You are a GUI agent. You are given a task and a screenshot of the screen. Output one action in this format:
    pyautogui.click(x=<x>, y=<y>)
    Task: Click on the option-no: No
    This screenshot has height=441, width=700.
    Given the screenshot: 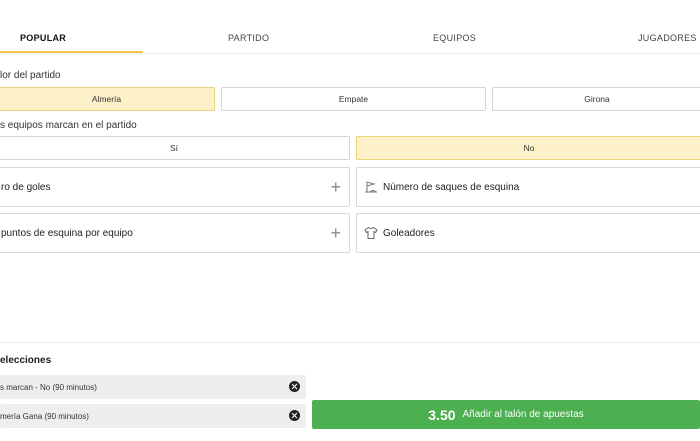 What is the action you would take?
    pyautogui.click(x=528, y=148)
    